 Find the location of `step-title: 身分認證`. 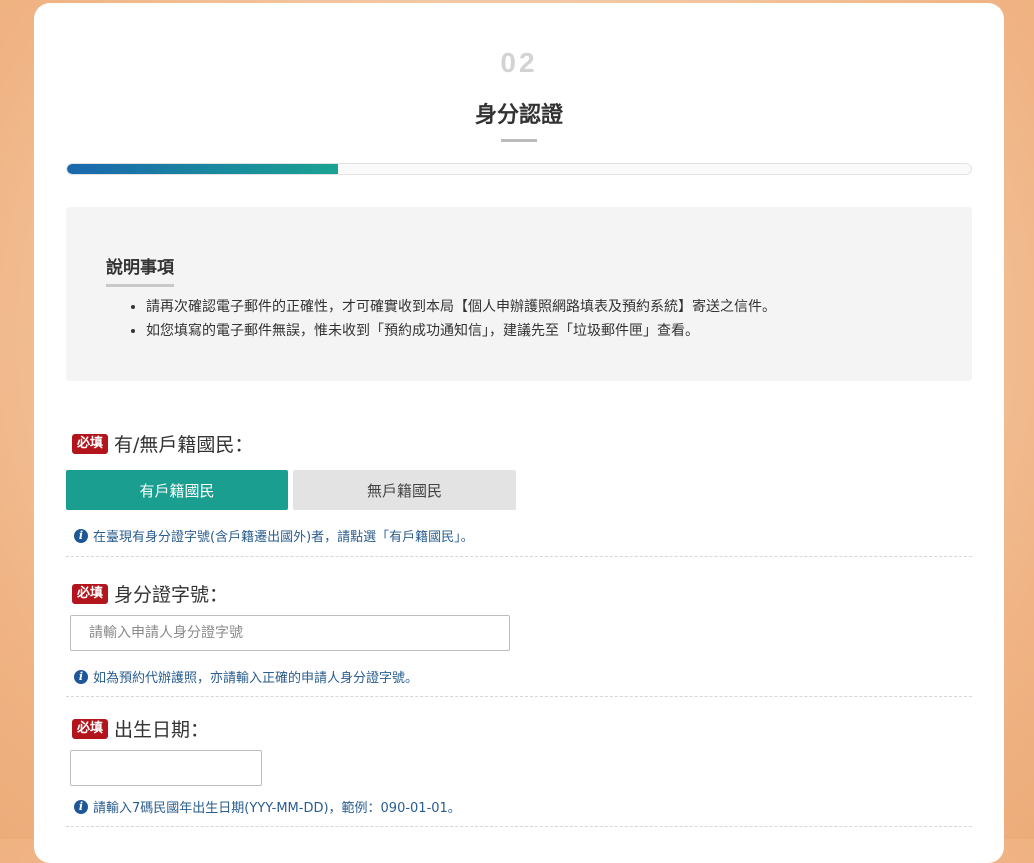

step-title: 身分認證 is located at coordinates (518, 115).